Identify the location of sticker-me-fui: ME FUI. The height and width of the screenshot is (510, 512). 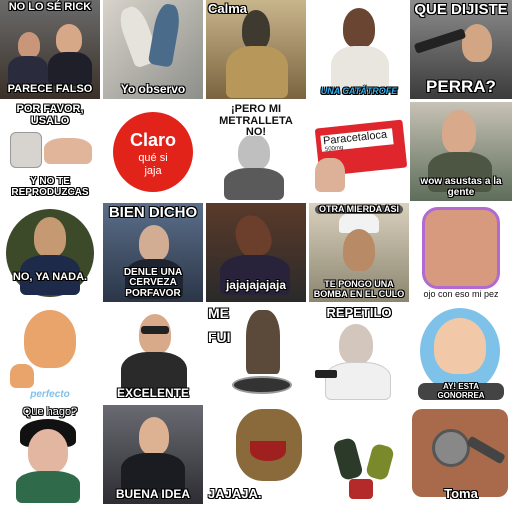
(256, 353).